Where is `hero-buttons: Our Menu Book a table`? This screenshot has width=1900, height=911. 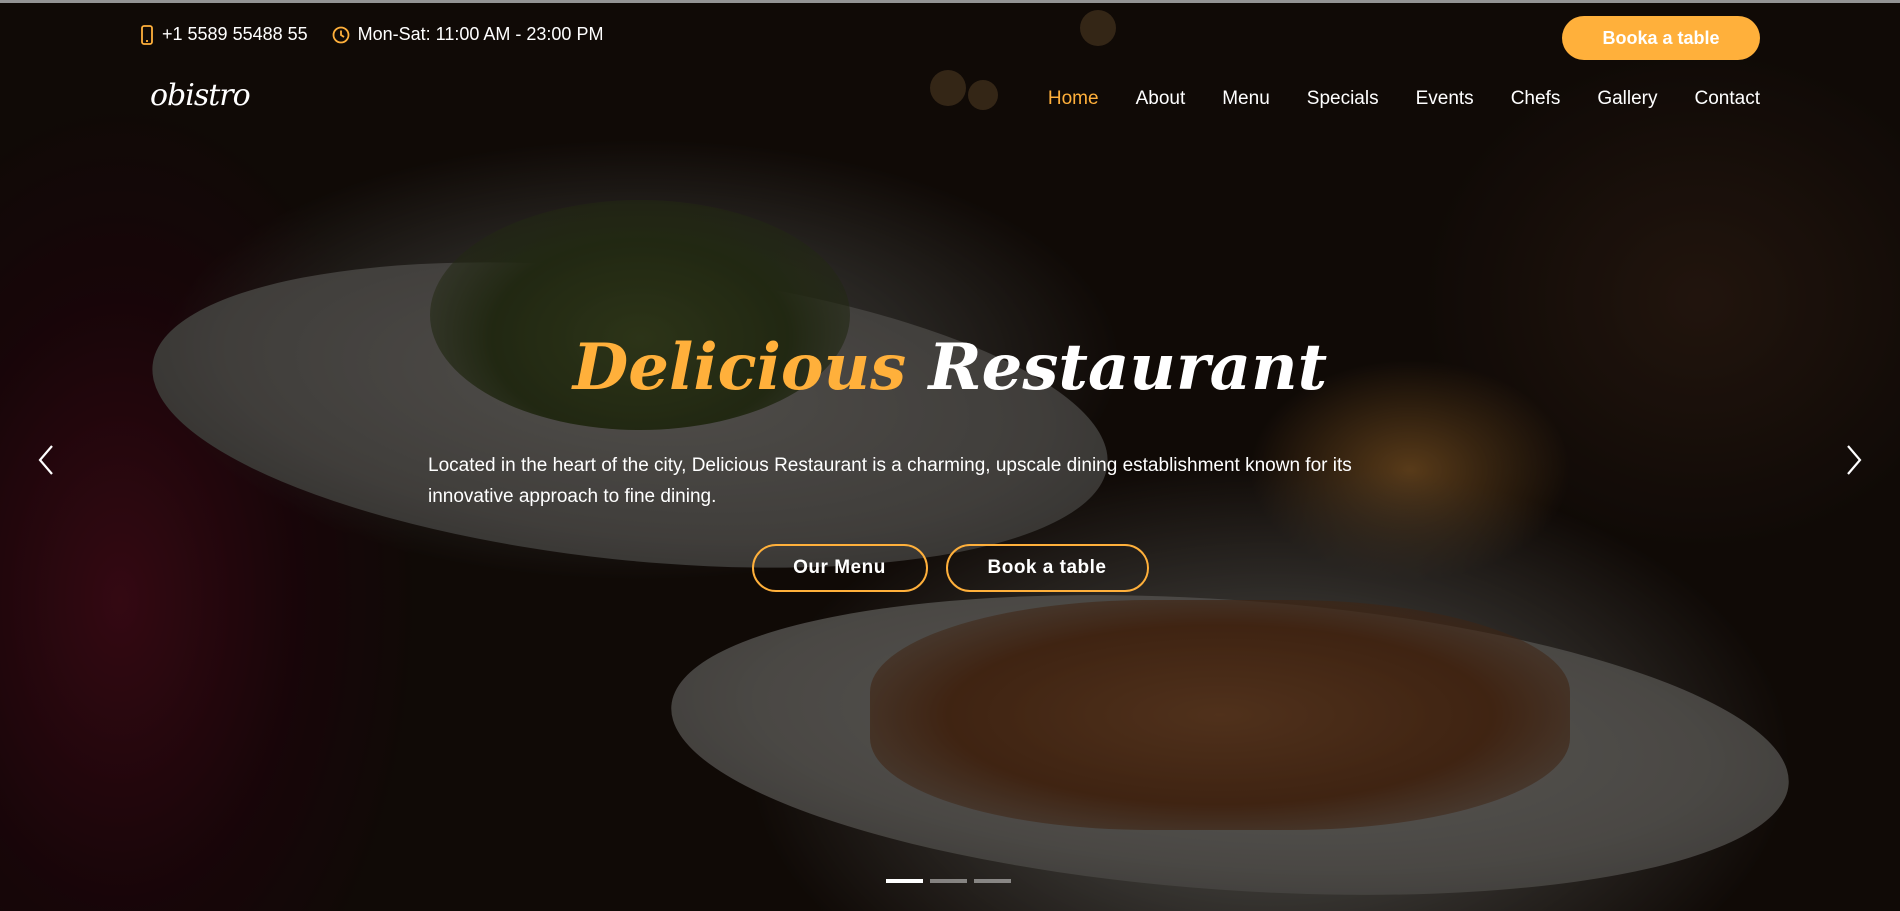 hero-buttons: Our Menu Book a table is located at coordinates (950, 568).